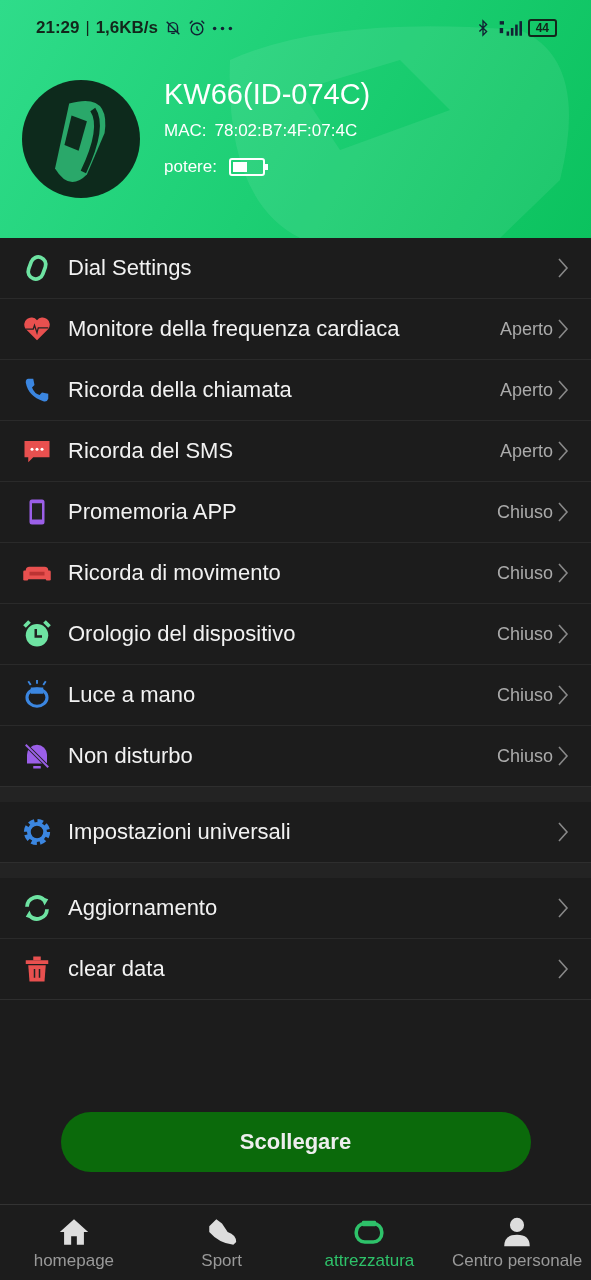 The width and height of the screenshot is (591, 1280). I want to click on menu-item: Impostazioni universali, so click(295, 832).